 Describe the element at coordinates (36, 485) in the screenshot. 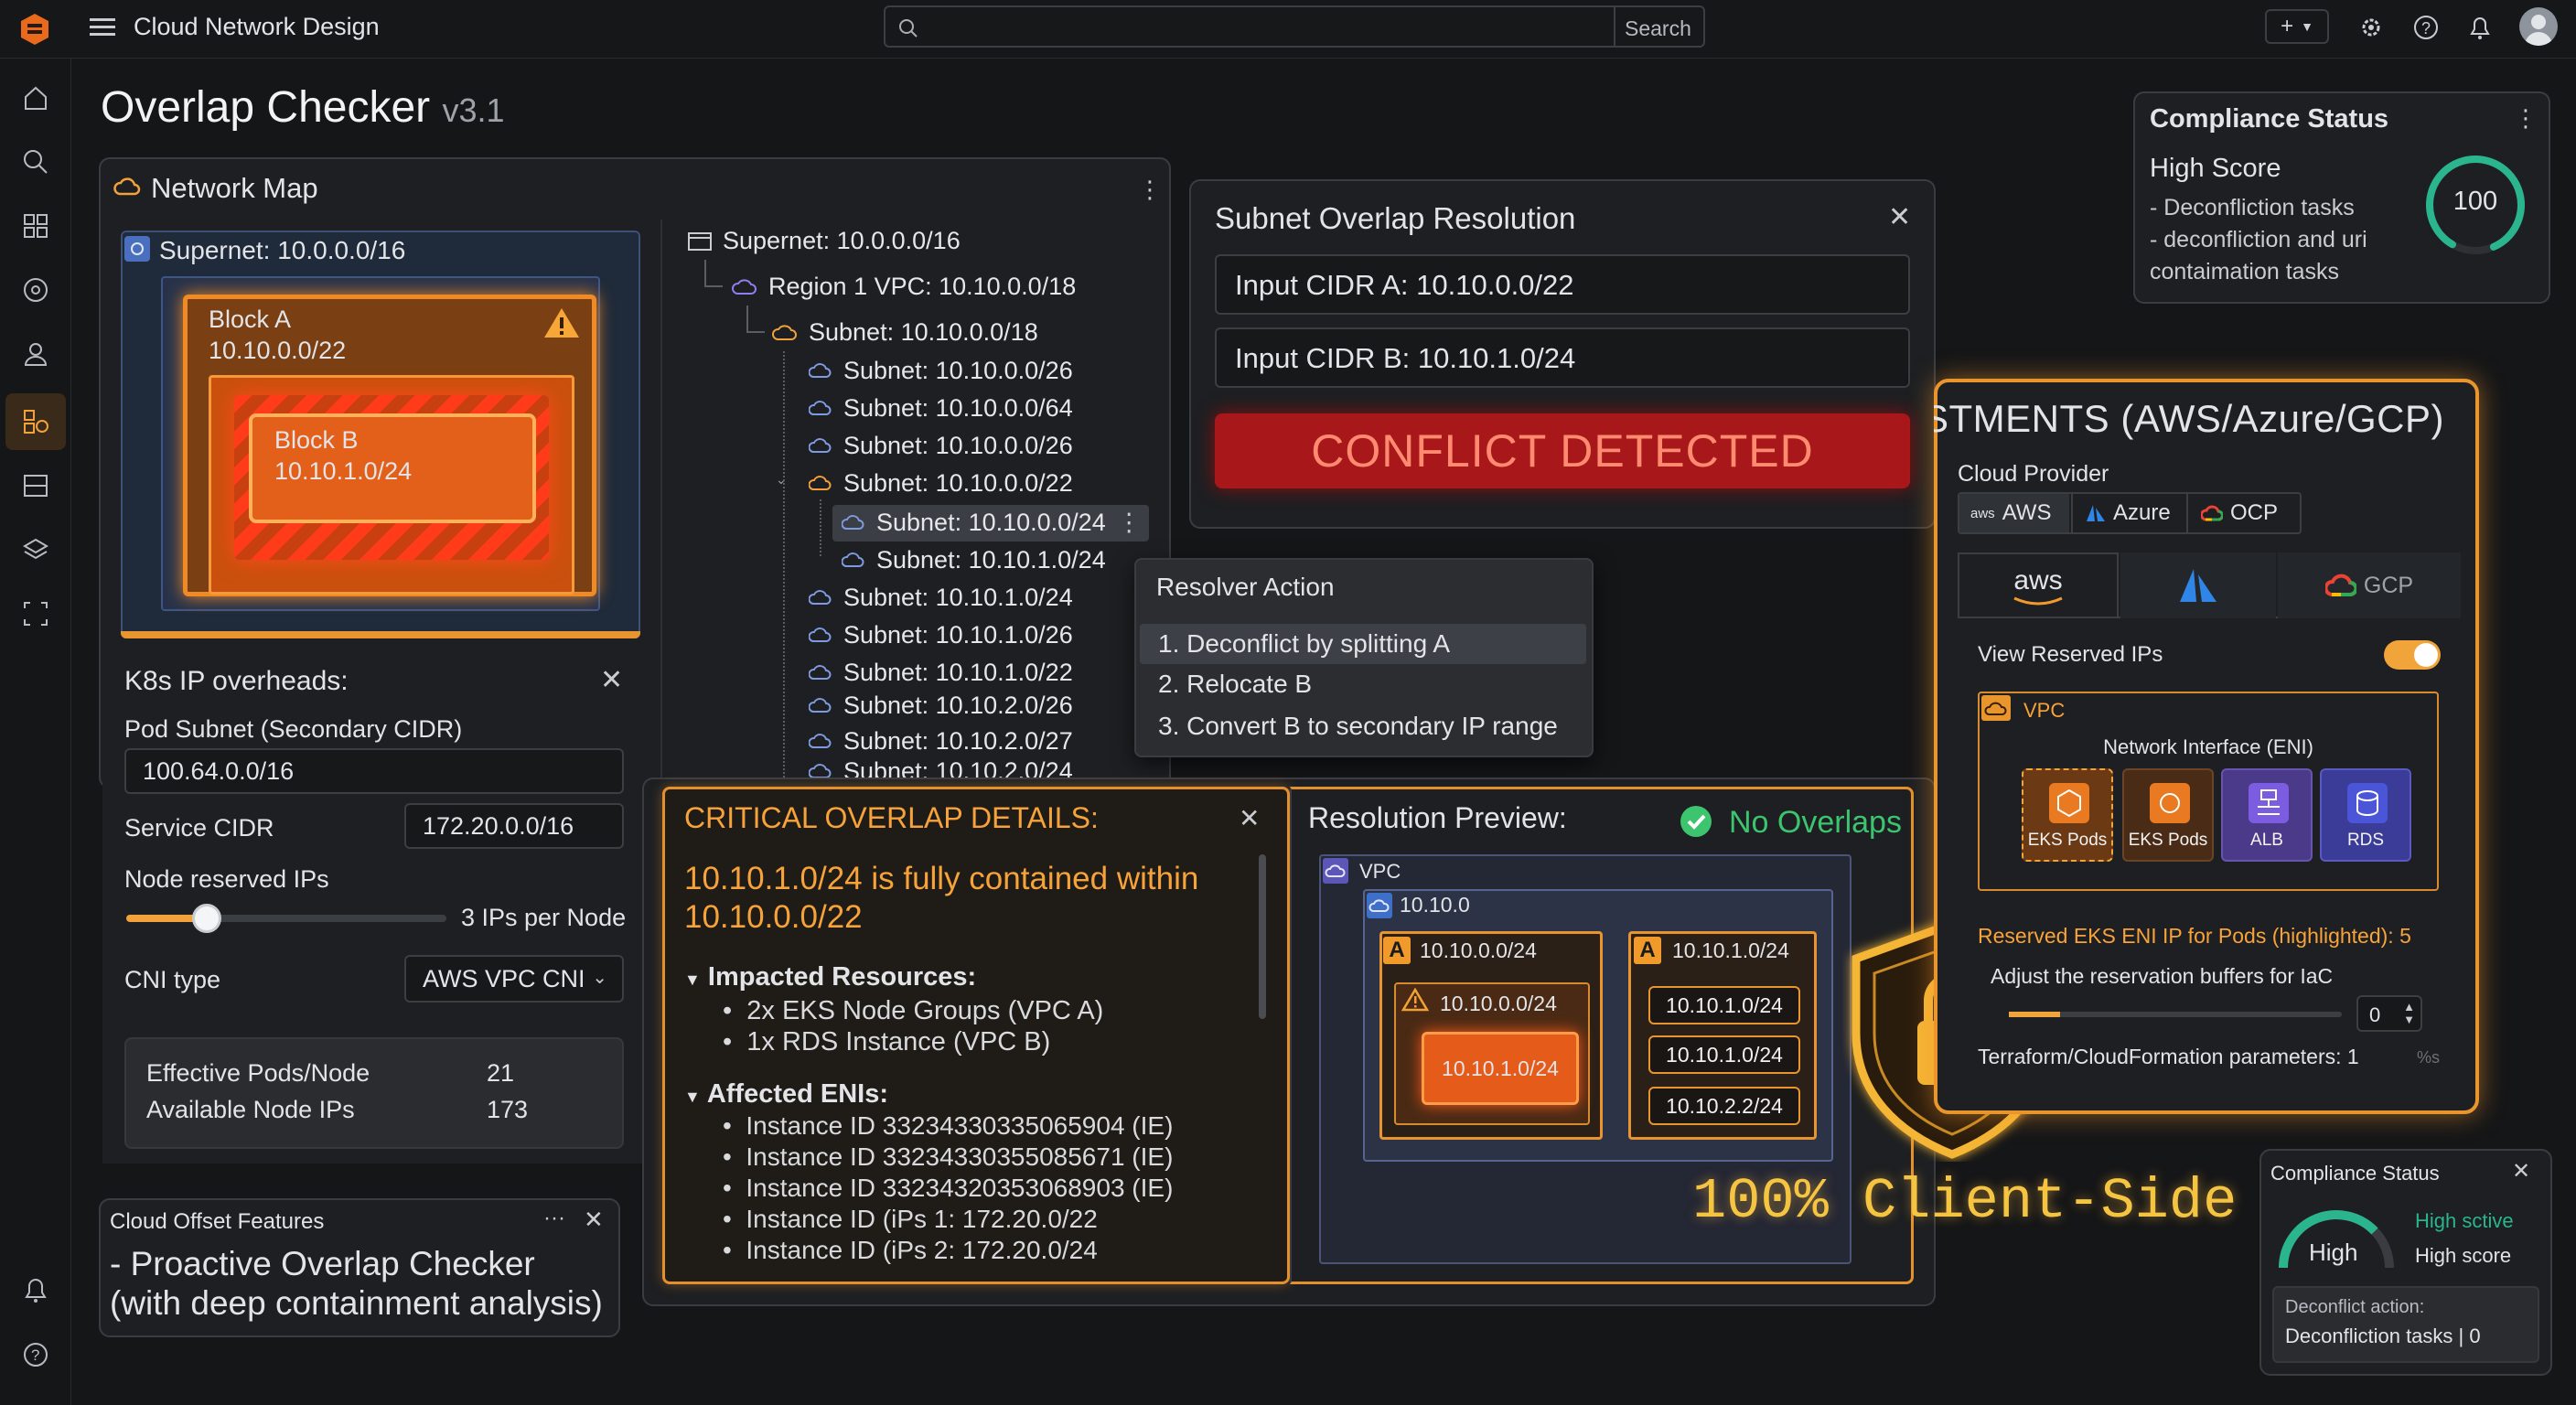

I see `server-icon` at that location.